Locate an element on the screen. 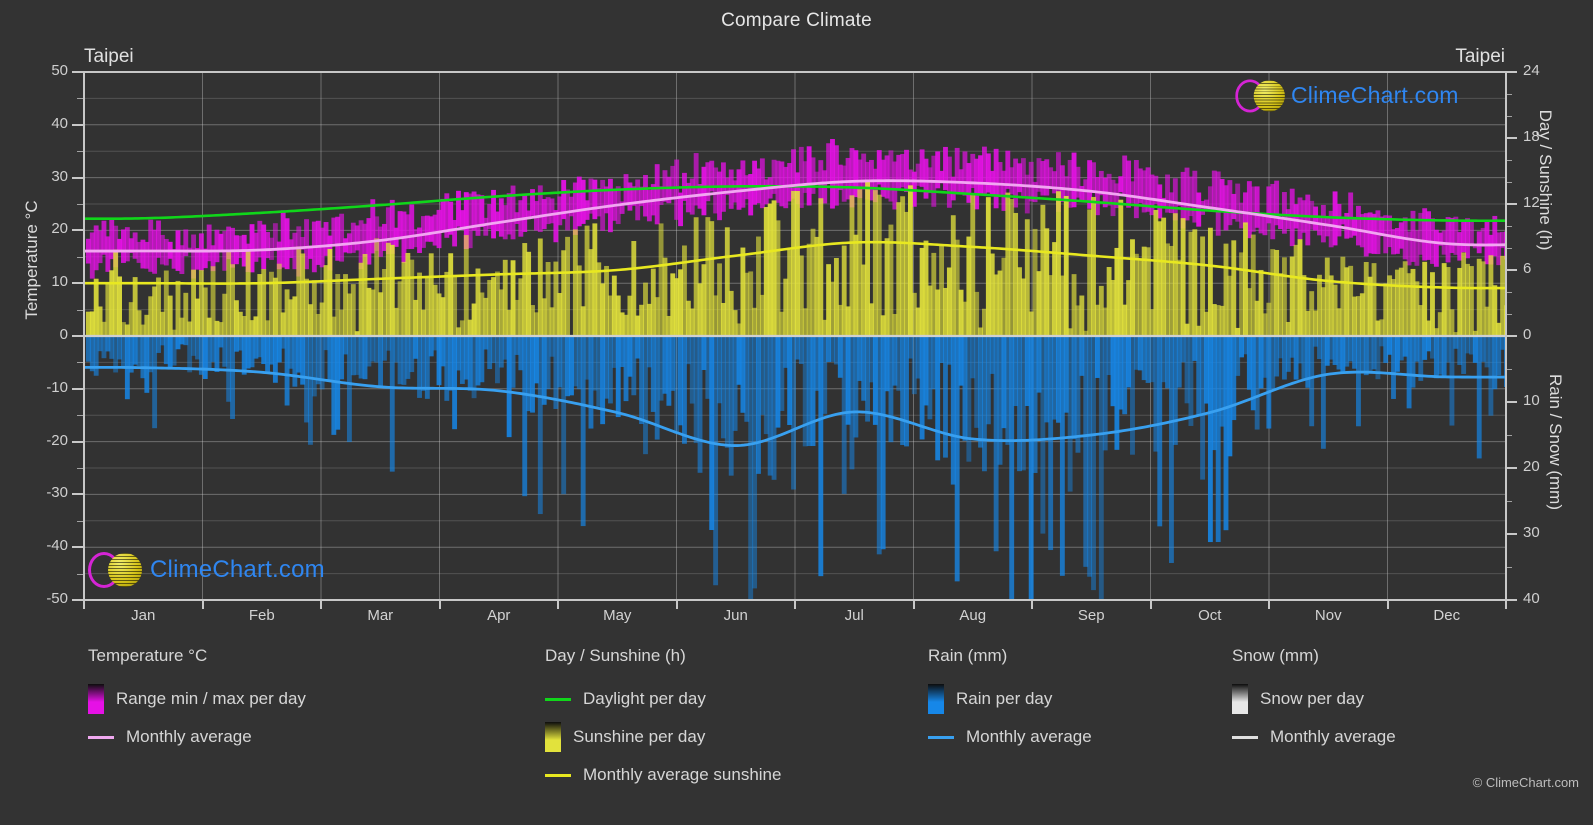 The image size is (1593, 825). legend-item-label: Monthly average sunshine is located at coordinates (682, 774).